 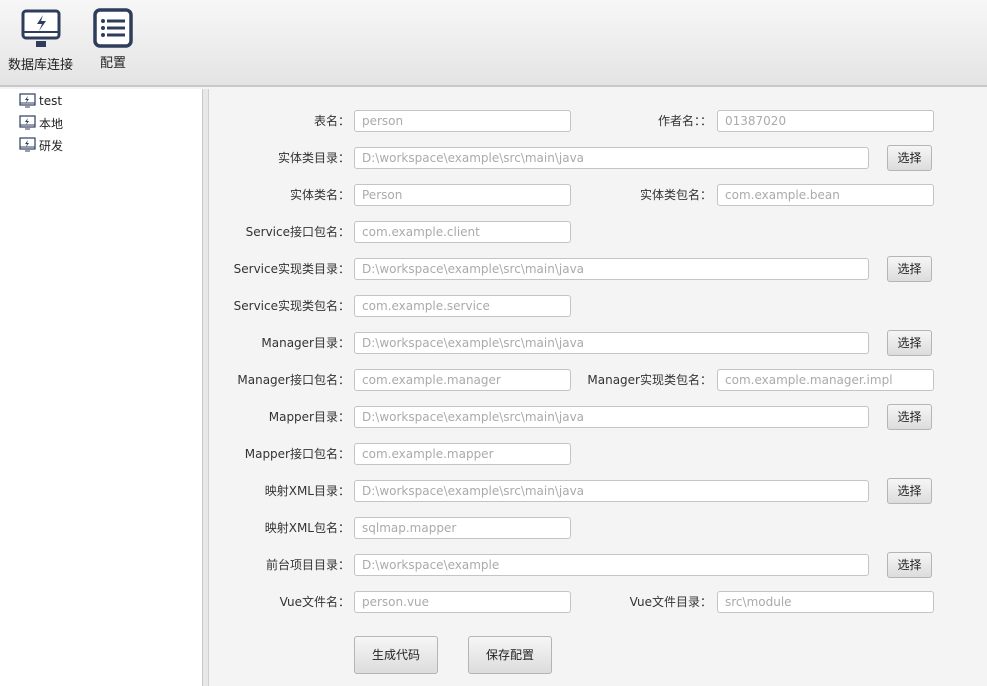 What do you see at coordinates (462, 380) in the screenshot?
I see `field-input: com.example.manager` at bounding box center [462, 380].